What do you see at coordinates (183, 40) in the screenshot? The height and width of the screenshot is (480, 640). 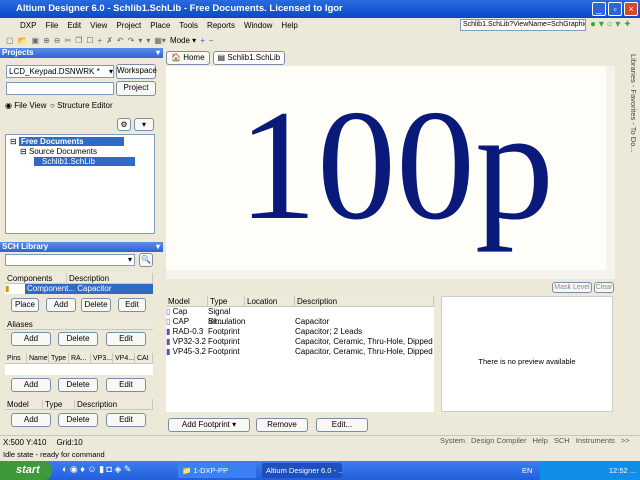 I see `mode-dropdown: Mode ▾` at bounding box center [183, 40].